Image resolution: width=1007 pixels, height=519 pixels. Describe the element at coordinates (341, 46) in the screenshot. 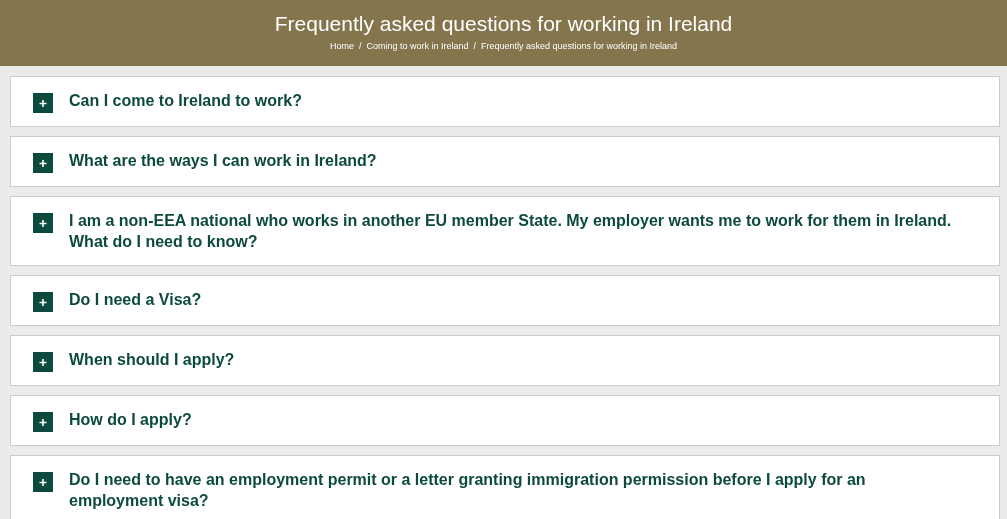

I see `breadcrumb-link: Home` at that location.